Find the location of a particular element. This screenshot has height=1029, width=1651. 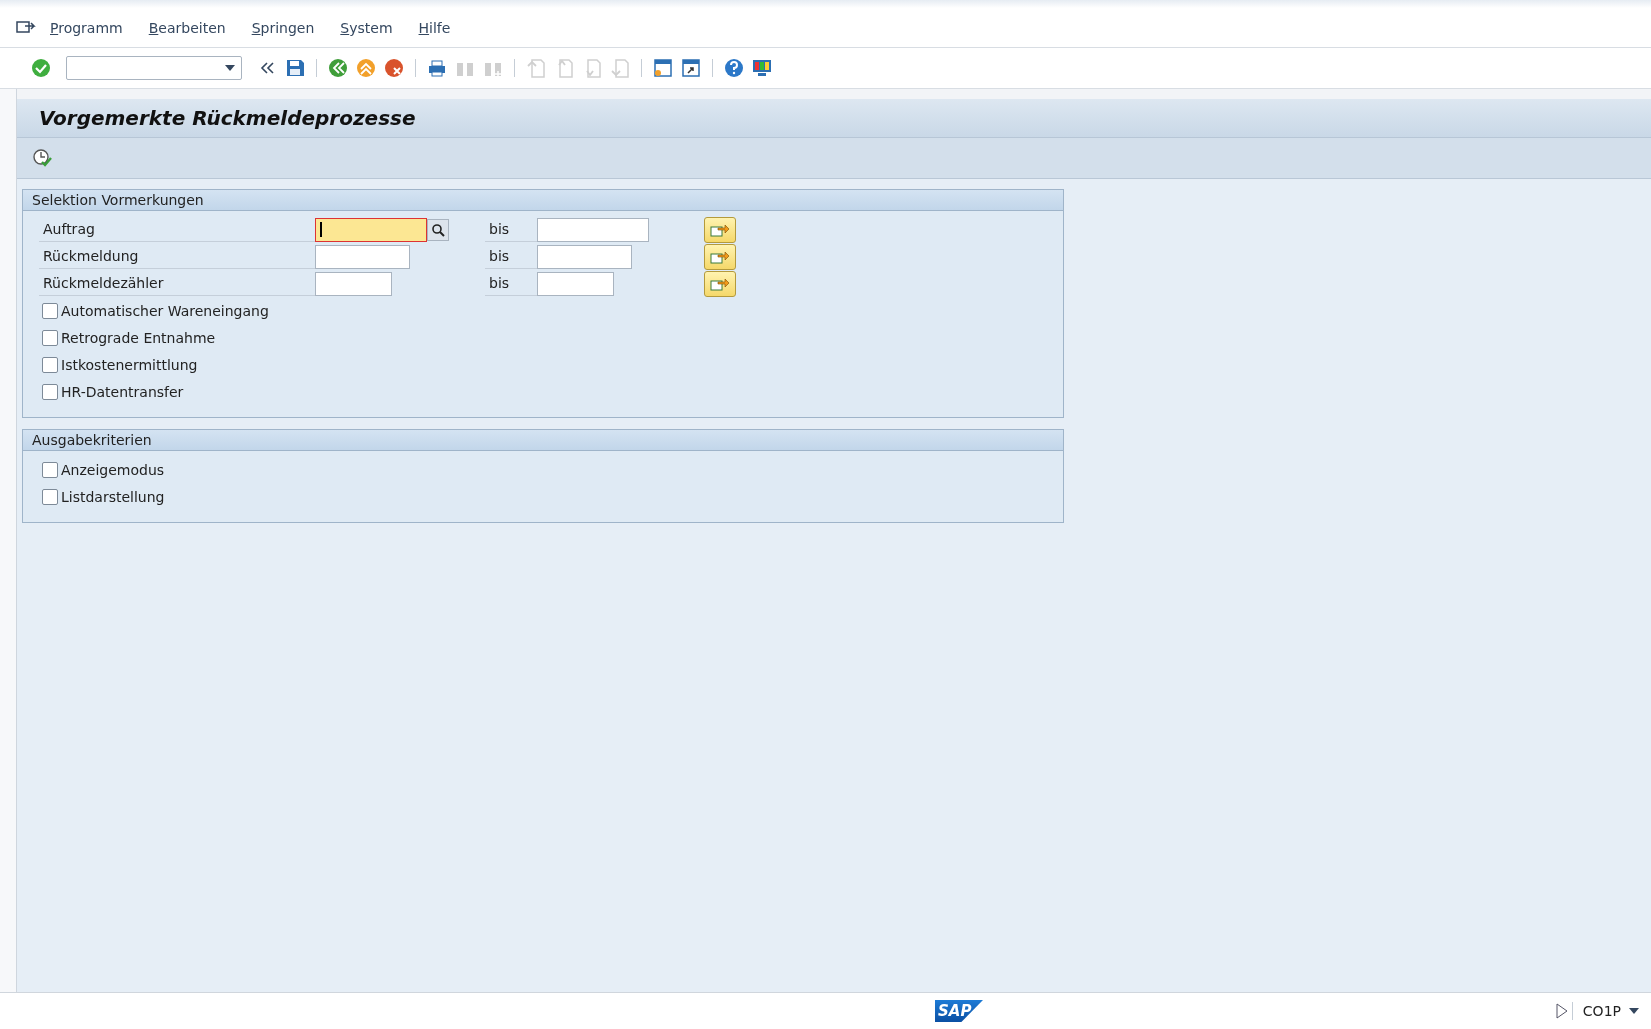

field-label: Rückmeldezähler is located at coordinates (177, 283).